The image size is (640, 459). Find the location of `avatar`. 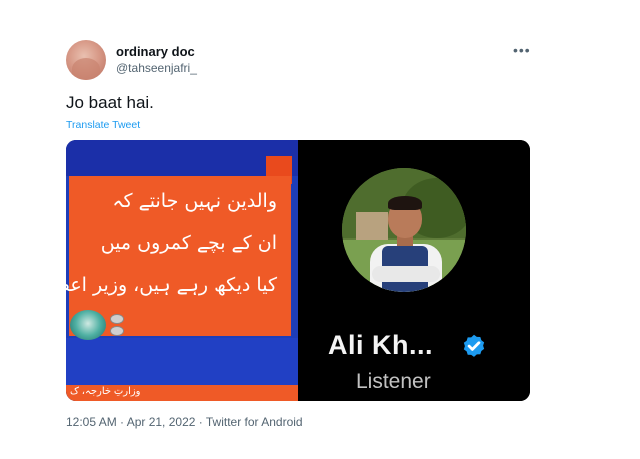

avatar is located at coordinates (86, 60).